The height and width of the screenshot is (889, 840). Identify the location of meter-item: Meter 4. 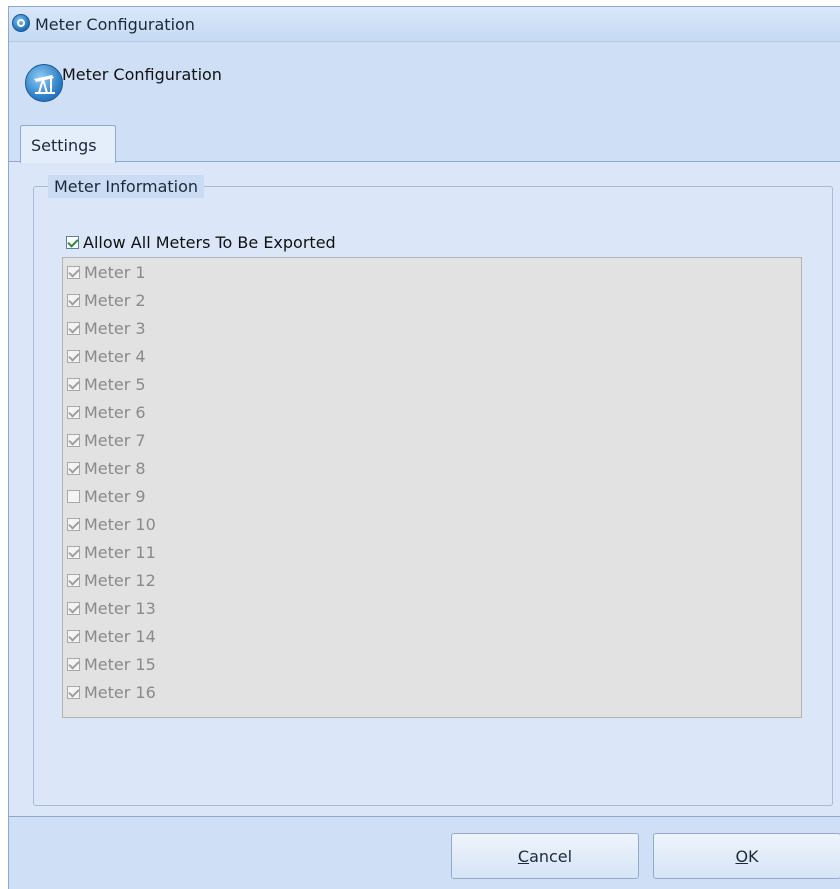
(106, 356).